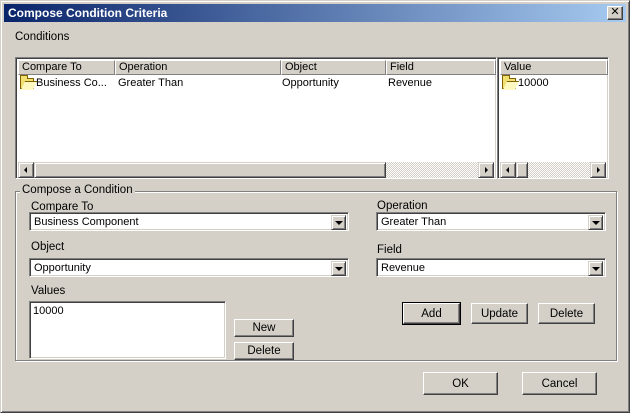 The height and width of the screenshot is (413, 630). What do you see at coordinates (62, 268) in the screenshot?
I see `object-value: Opportunity` at bounding box center [62, 268].